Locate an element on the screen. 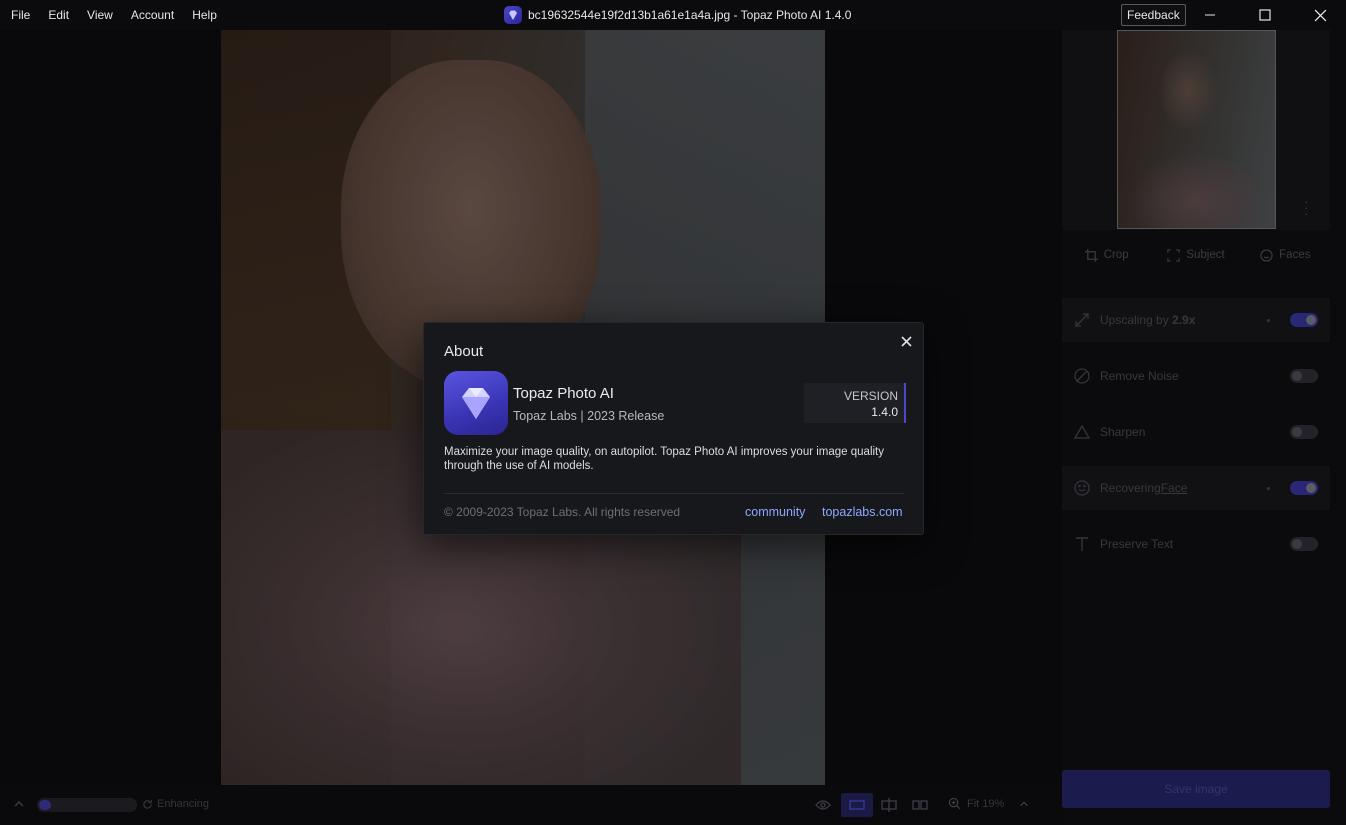 This screenshot has height=825, width=1346. eye-icon is located at coordinates (823, 805).